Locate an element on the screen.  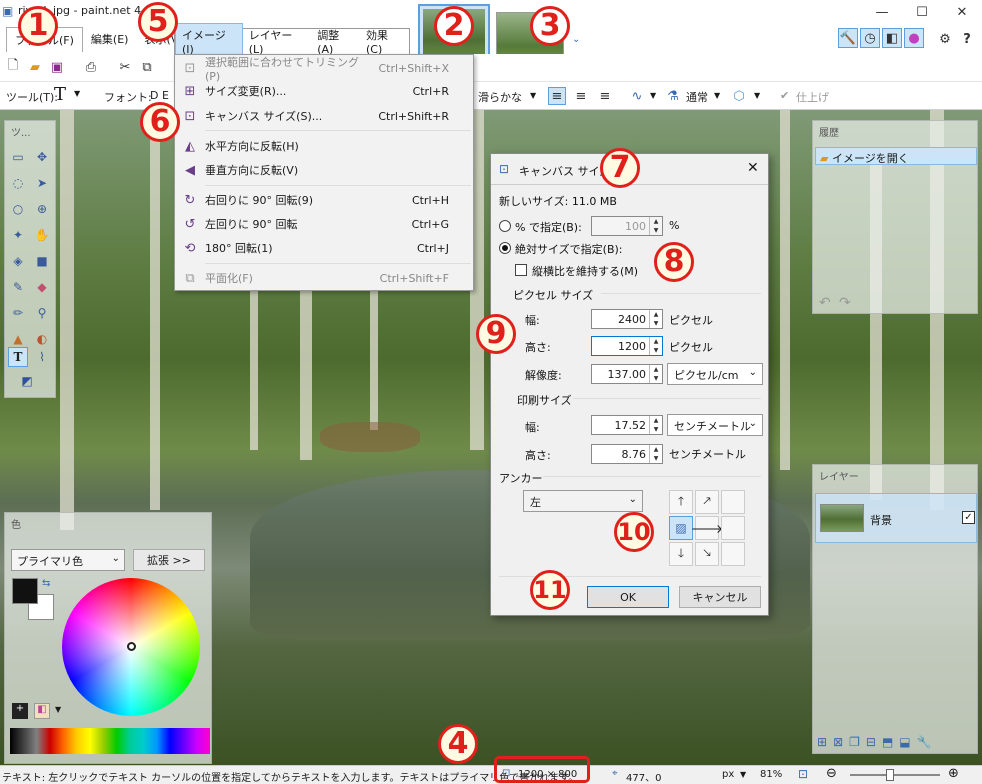
zoom-level: 81% is located at coordinates (771, 774).